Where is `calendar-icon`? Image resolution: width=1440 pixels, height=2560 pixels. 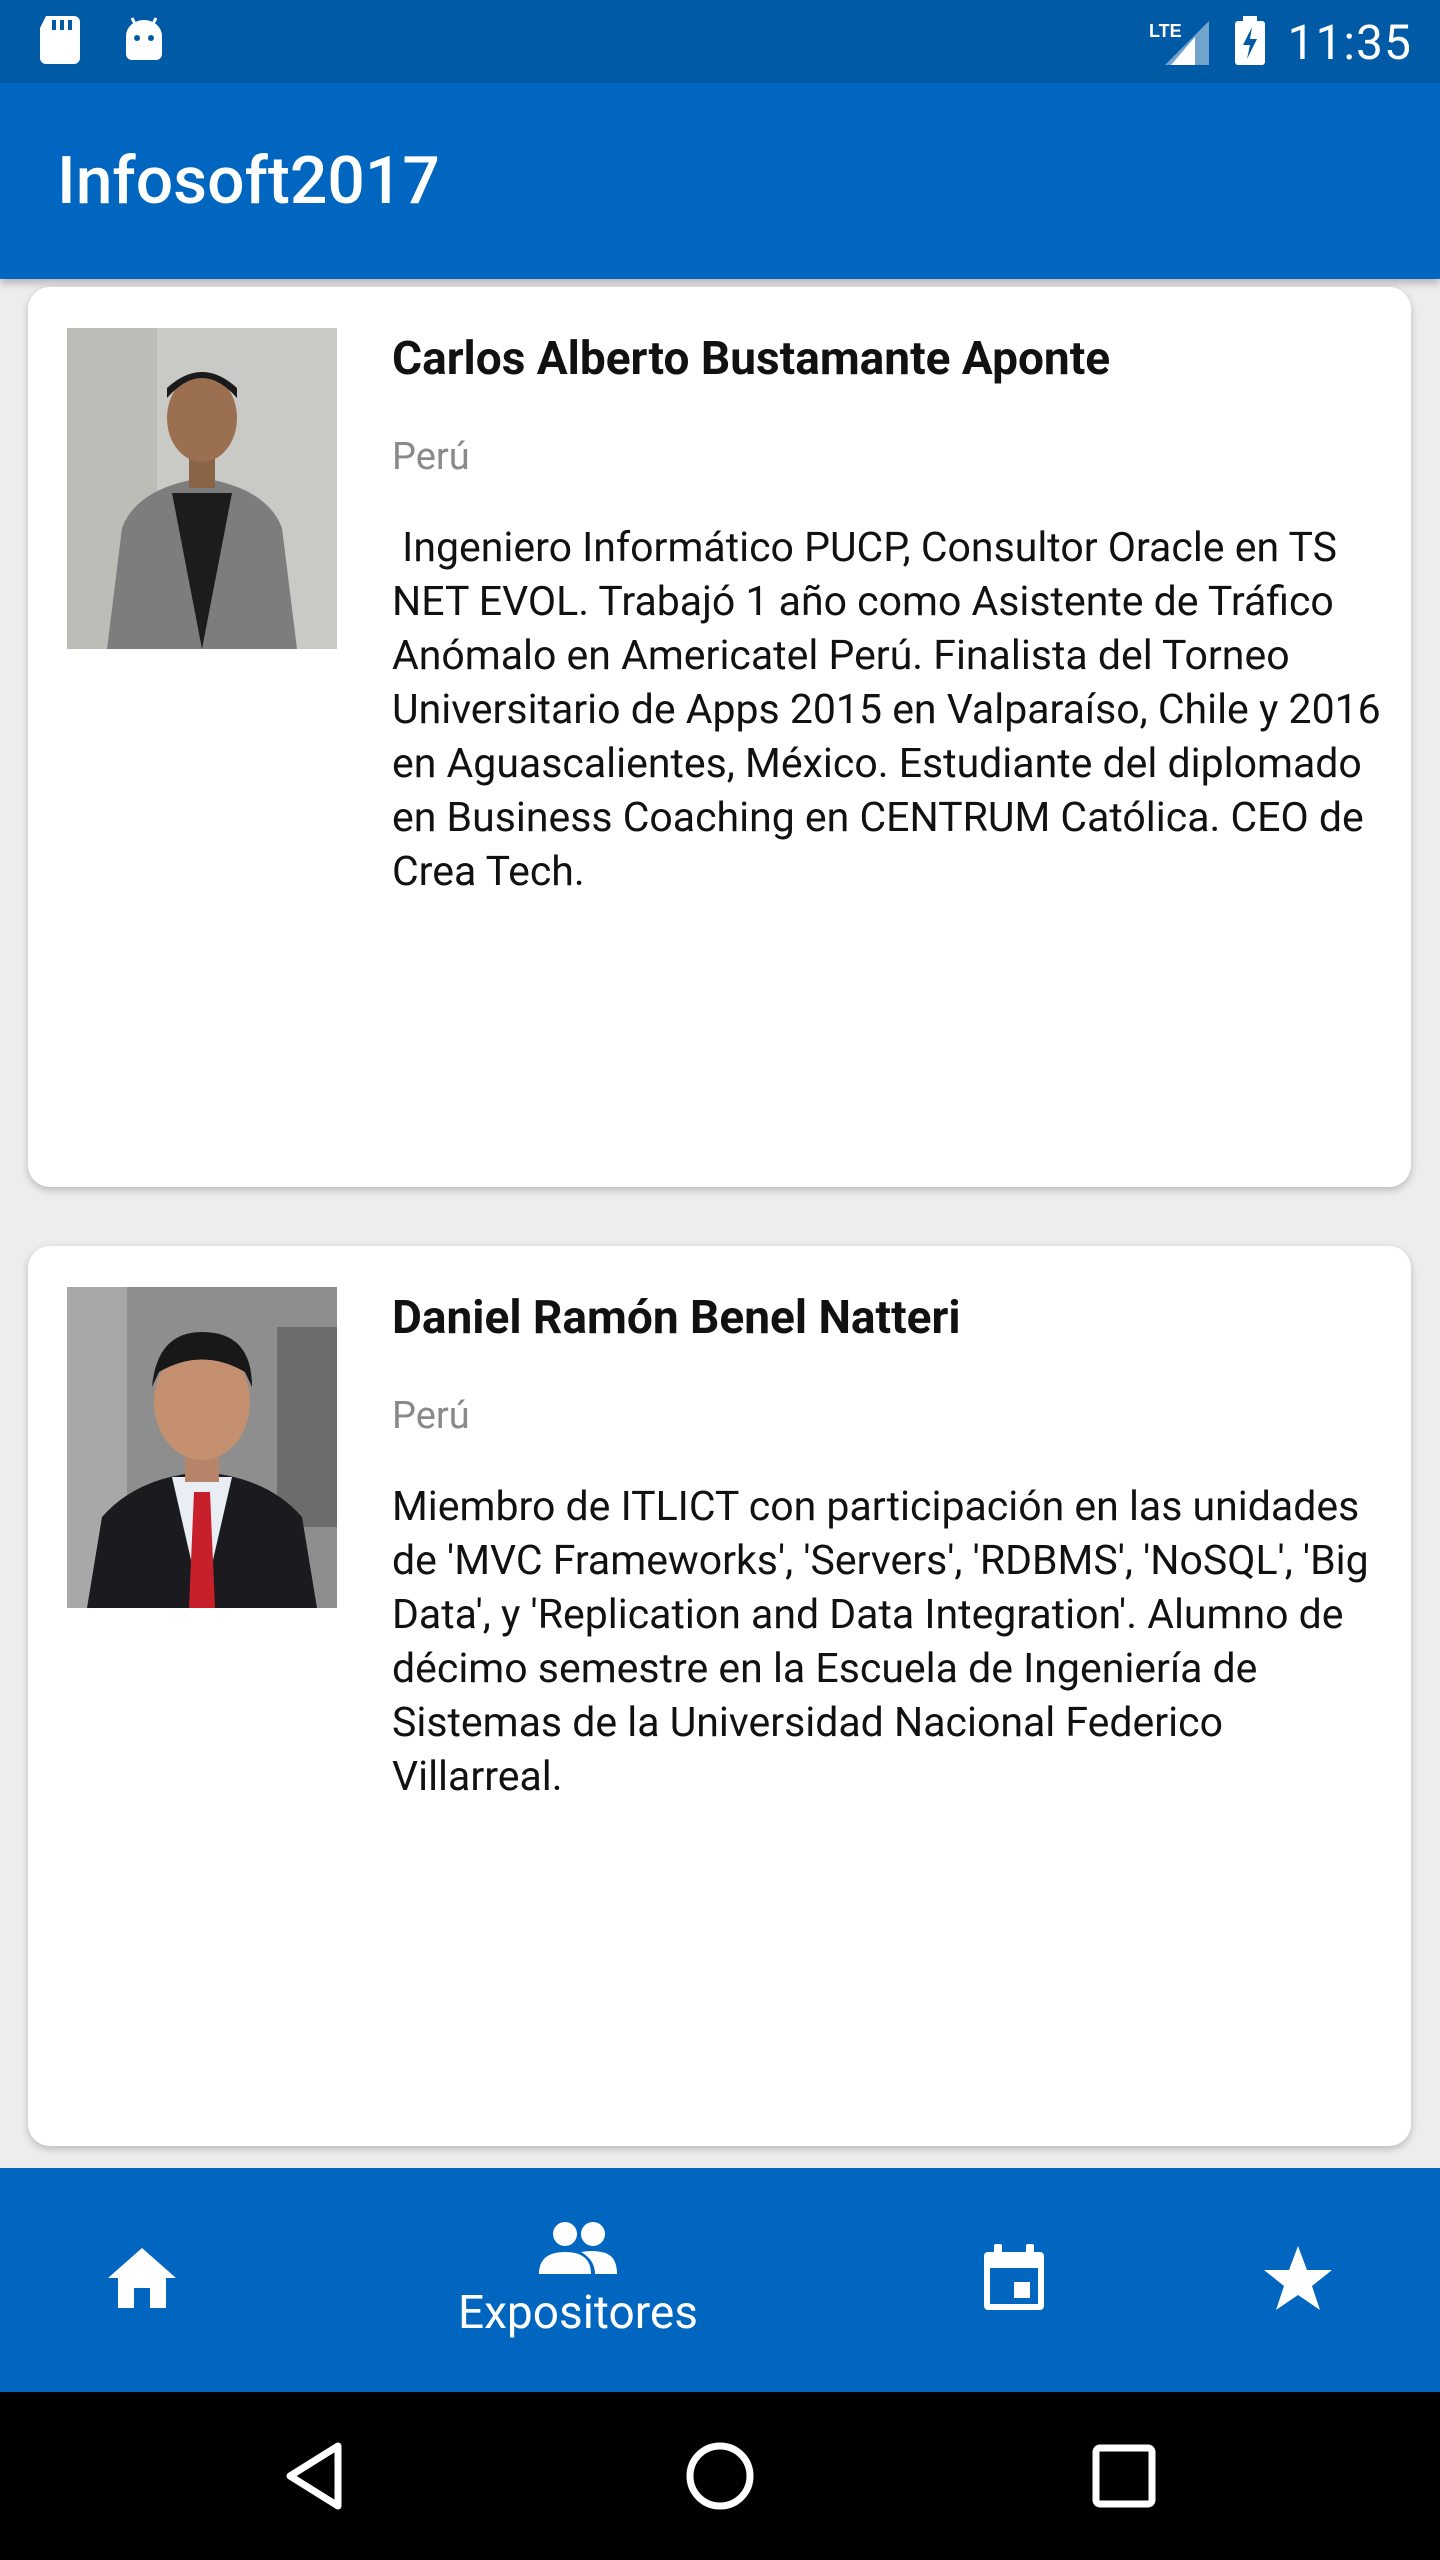 calendar-icon is located at coordinates (1014, 2280).